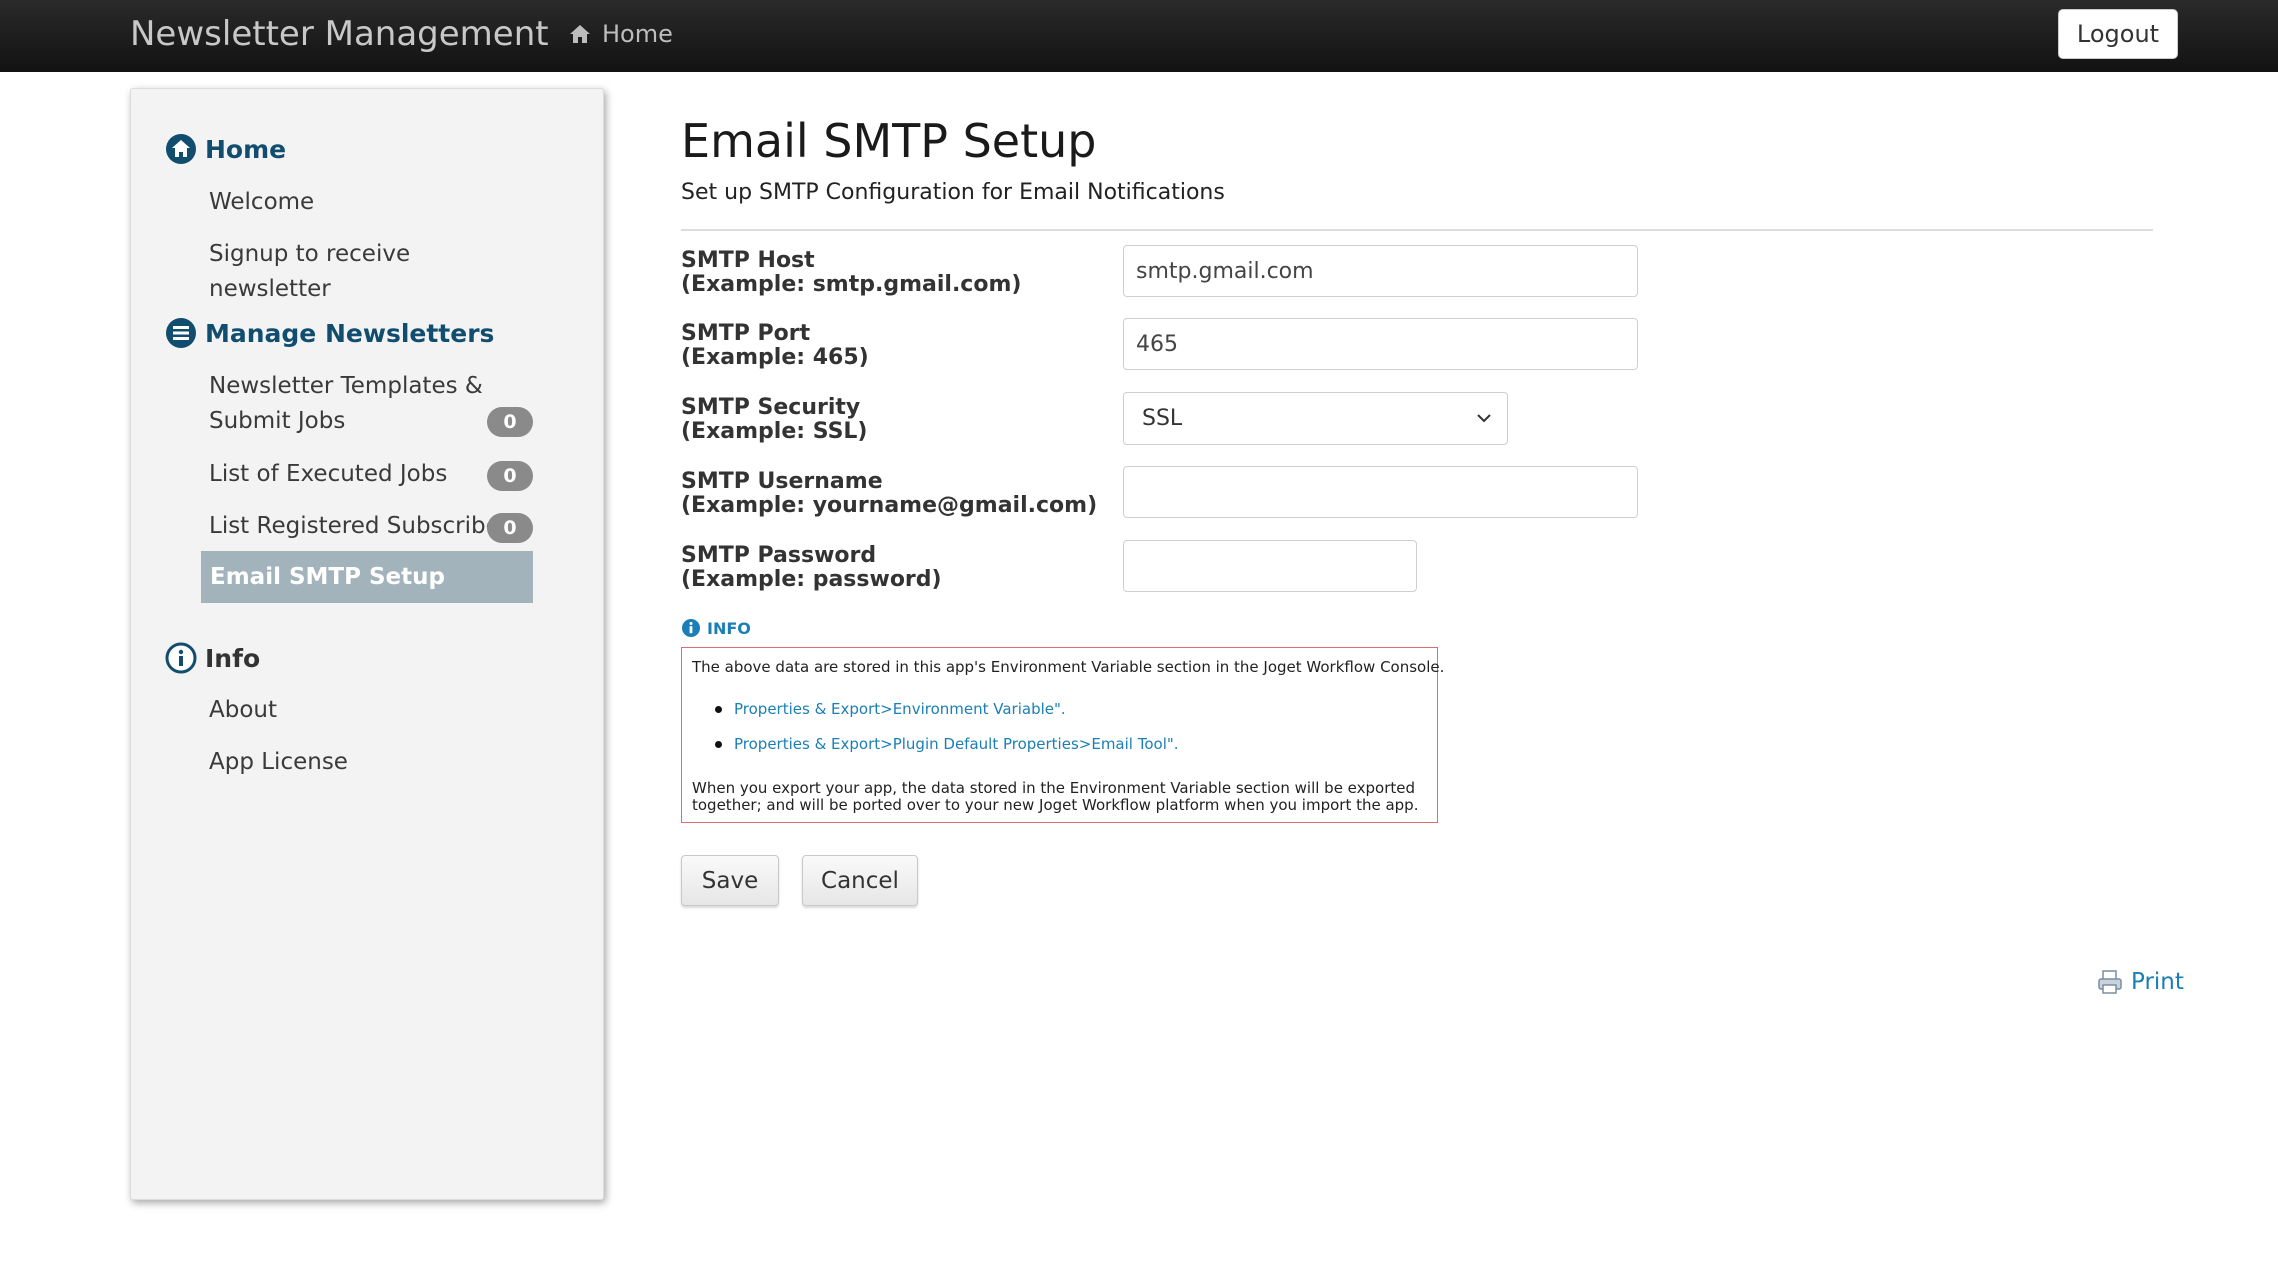 This screenshot has width=2278, height=1282. What do you see at coordinates (748, 260) in the screenshot?
I see `smtp-host-label-text: SMTP Host` at bounding box center [748, 260].